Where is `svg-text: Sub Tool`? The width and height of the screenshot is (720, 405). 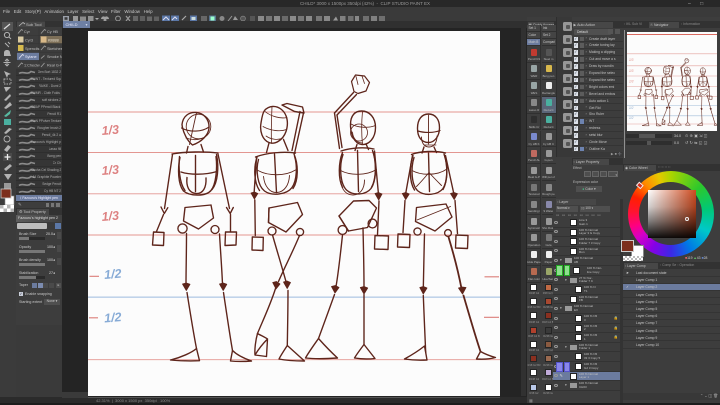 svg-text: Sub Tool is located at coordinates (34, 24).